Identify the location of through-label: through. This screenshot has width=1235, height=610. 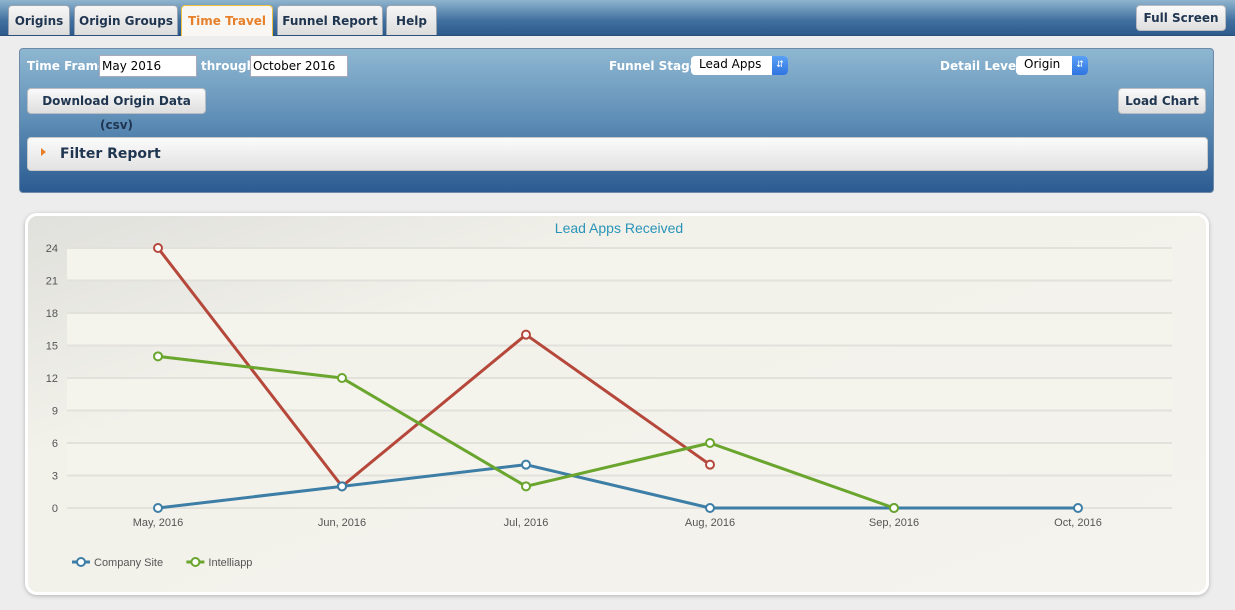
(228, 66).